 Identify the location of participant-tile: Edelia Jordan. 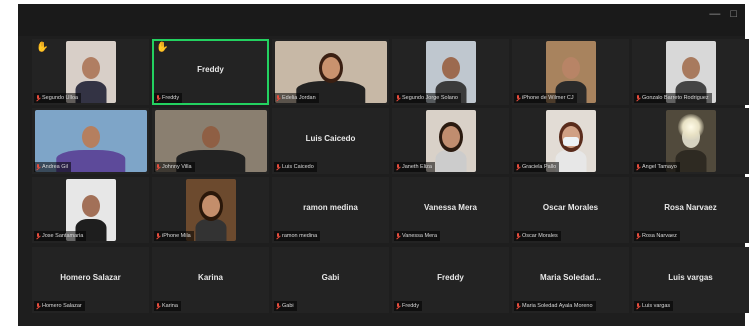
(330, 72).